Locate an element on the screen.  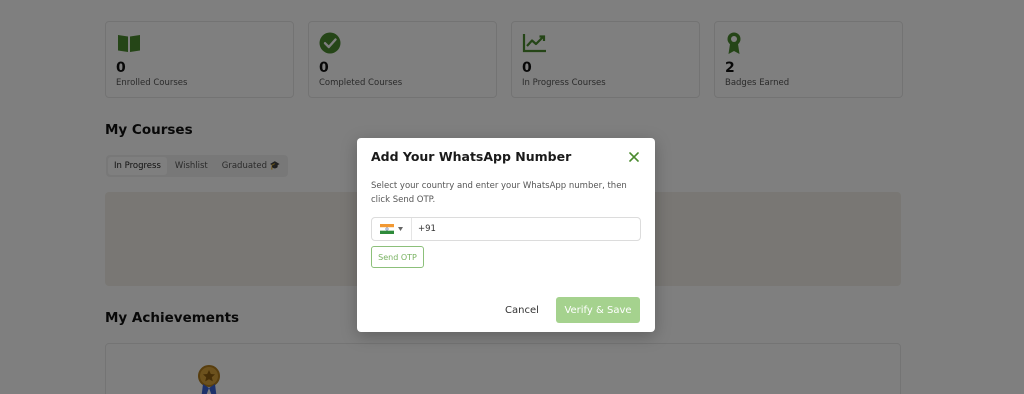
verify-save-button: Verify & Save is located at coordinates (598, 310).